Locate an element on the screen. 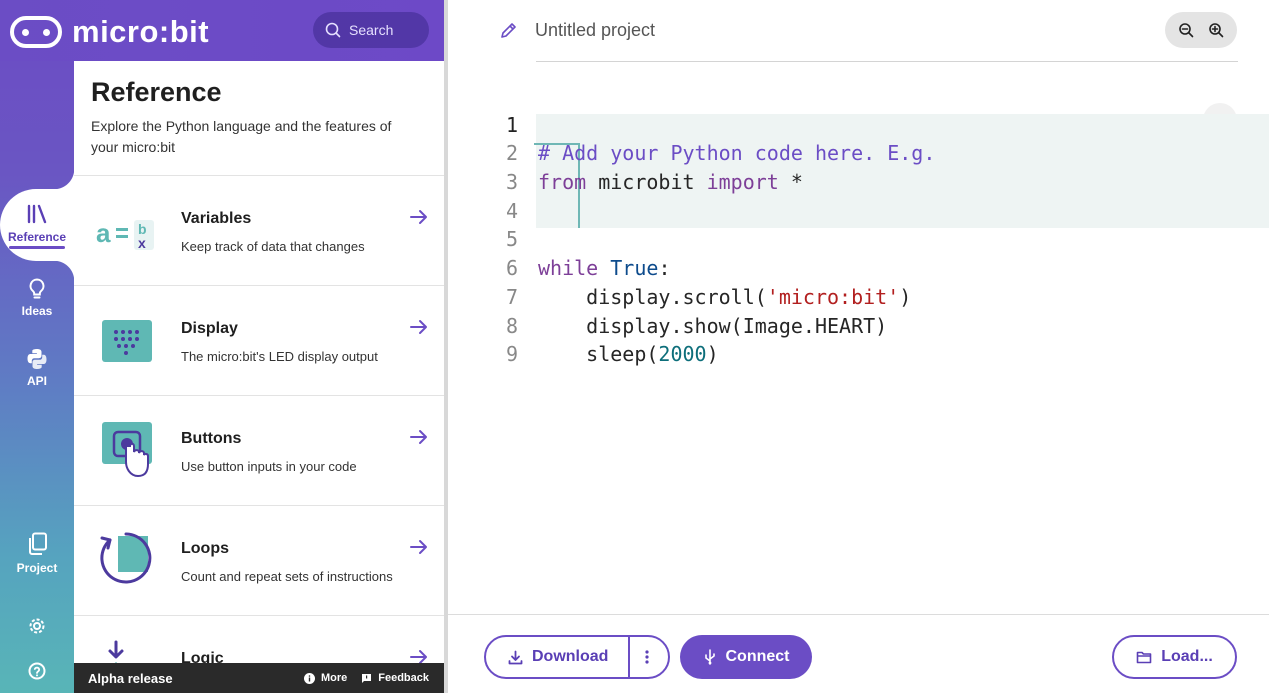  nav-active-underline is located at coordinates (37, 247).